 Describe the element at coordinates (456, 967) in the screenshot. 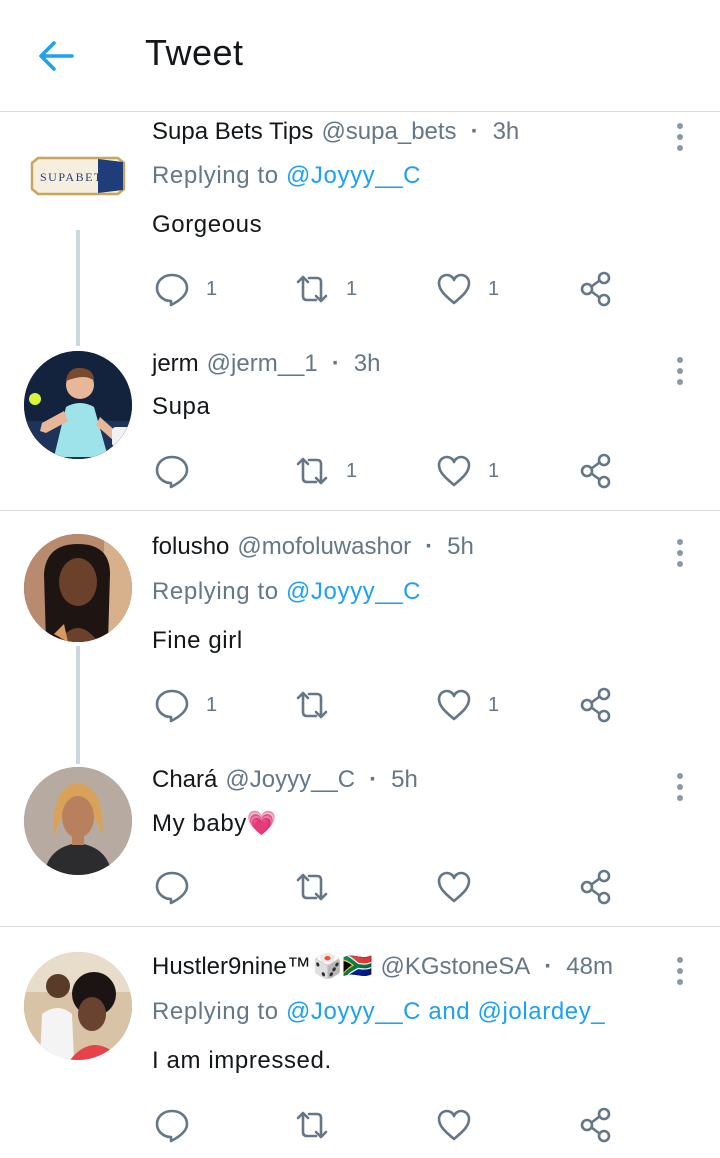

I see `user-handle: @KGstoneSA` at that location.